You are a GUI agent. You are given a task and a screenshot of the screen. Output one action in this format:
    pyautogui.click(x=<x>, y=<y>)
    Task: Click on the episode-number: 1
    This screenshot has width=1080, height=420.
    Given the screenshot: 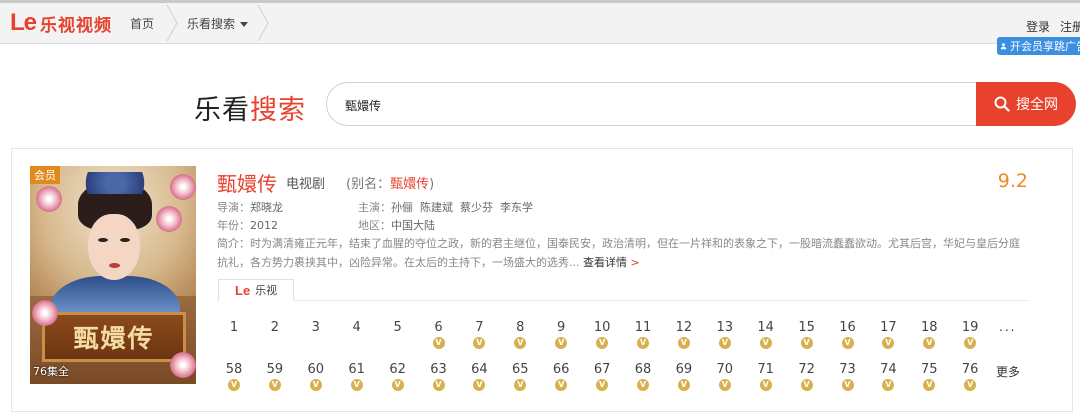 What is the action you would take?
    pyautogui.click(x=234, y=327)
    